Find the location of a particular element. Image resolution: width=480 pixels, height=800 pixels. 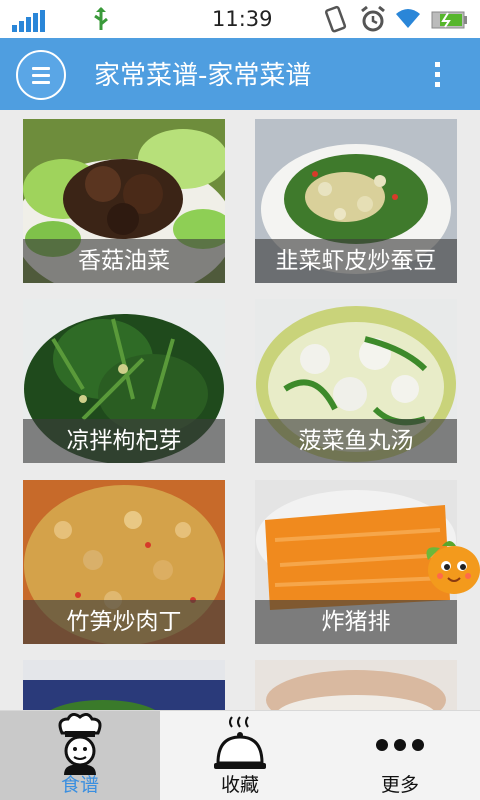

tab-label: 收藏 is located at coordinates (239, 785).